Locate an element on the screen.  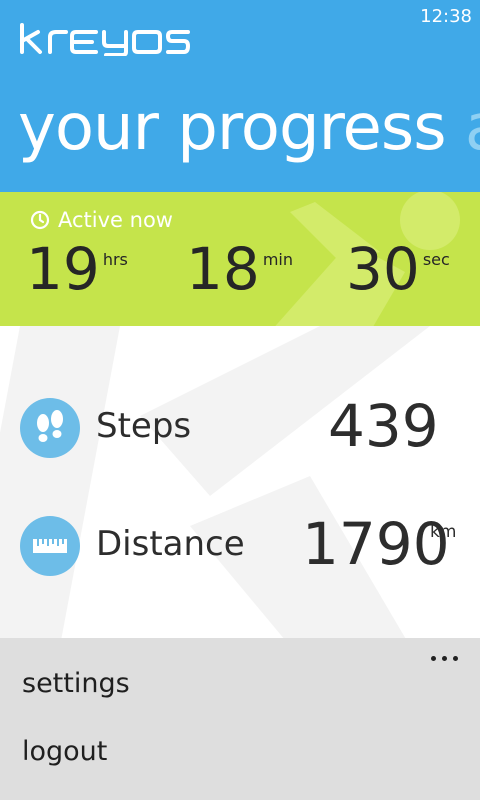
distance-label: Distance is located at coordinates (170, 544).